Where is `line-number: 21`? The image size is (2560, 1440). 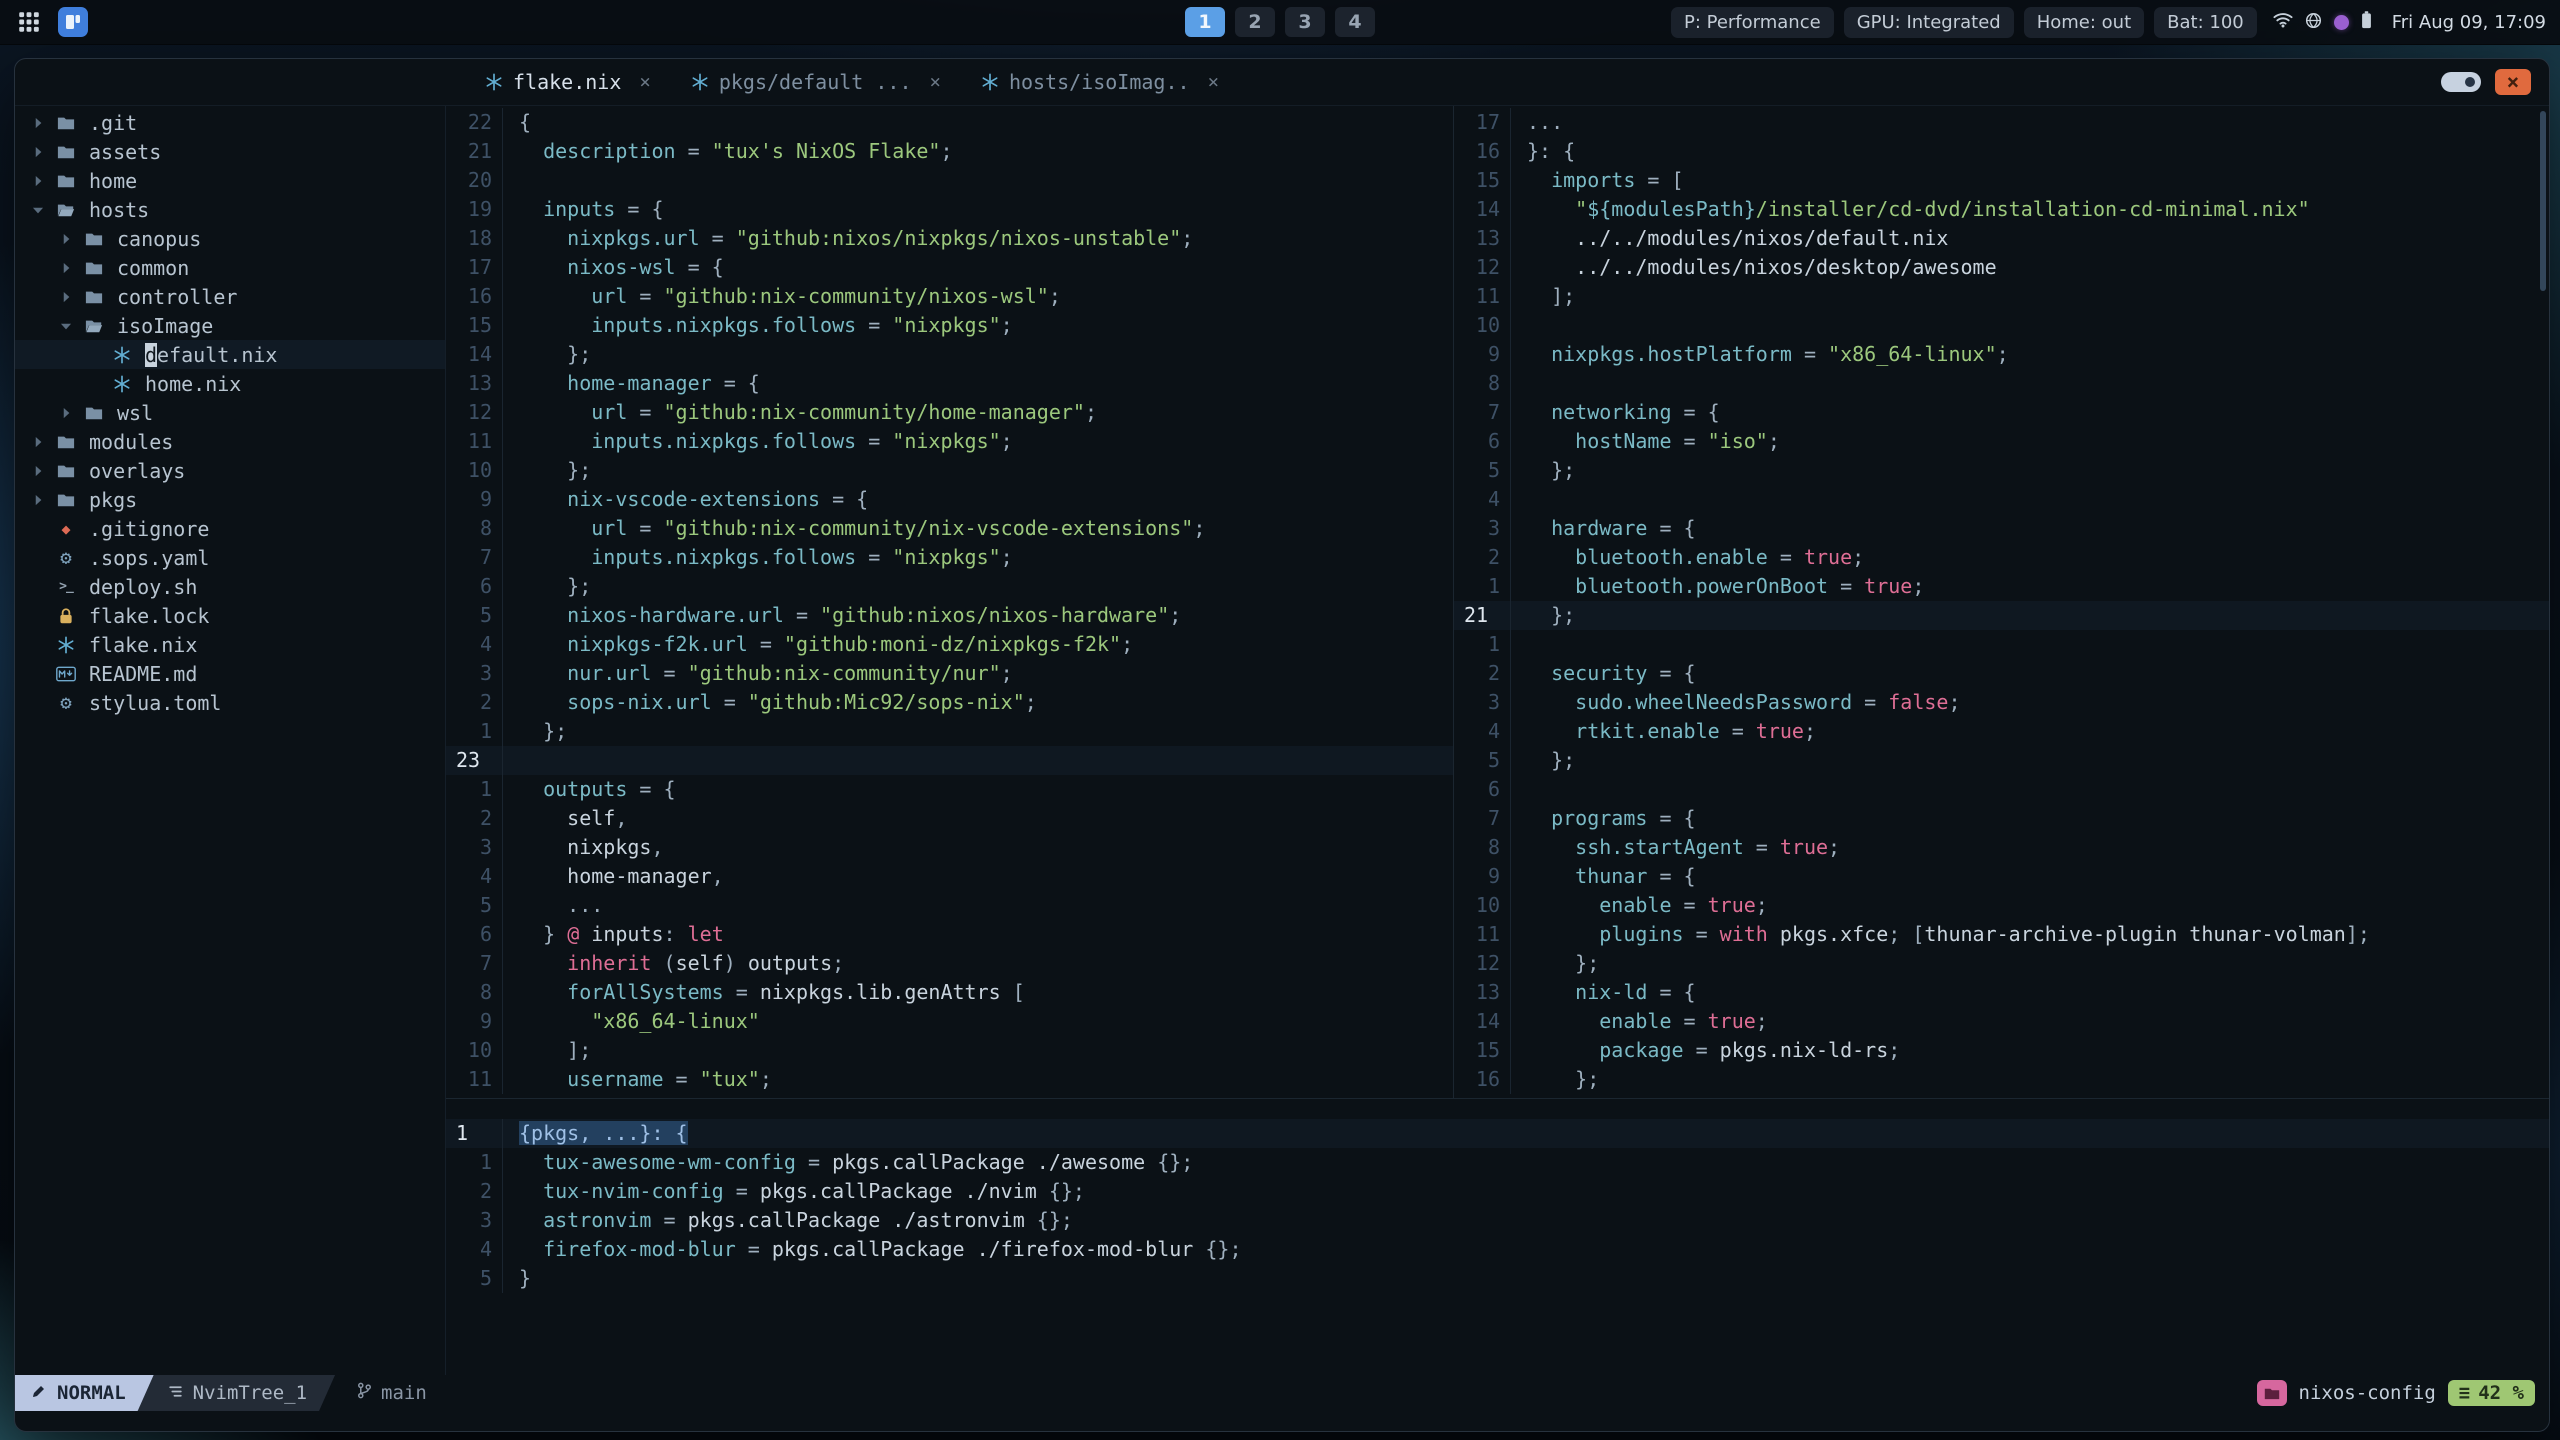
line-number: 21 is located at coordinates (1482, 615).